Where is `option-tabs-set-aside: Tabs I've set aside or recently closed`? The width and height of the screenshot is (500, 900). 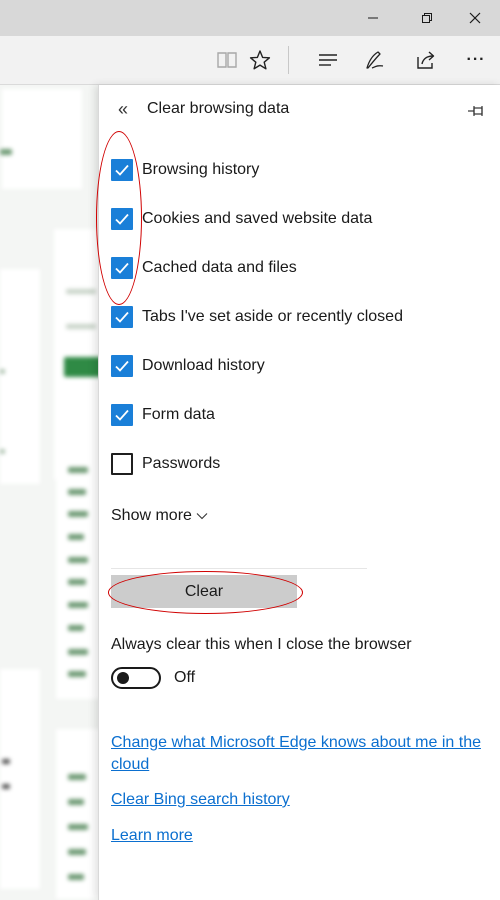 option-tabs-set-aside: Tabs I've set aside or recently closed is located at coordinates (296, 317).